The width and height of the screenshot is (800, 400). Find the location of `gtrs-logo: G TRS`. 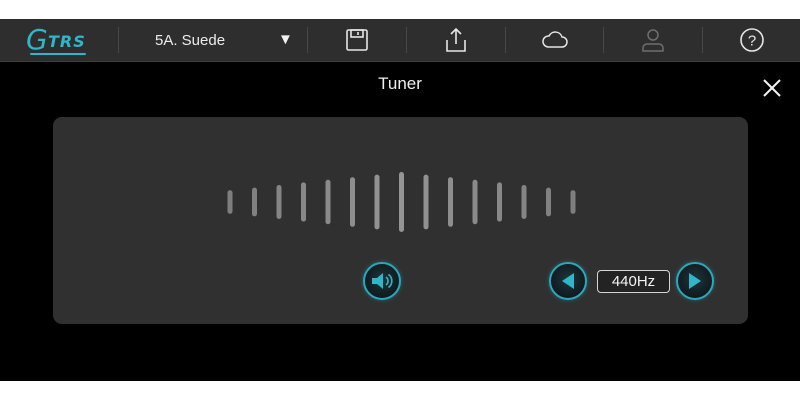

gtrs-logo: G TRS is located at coordinates (57, 40).